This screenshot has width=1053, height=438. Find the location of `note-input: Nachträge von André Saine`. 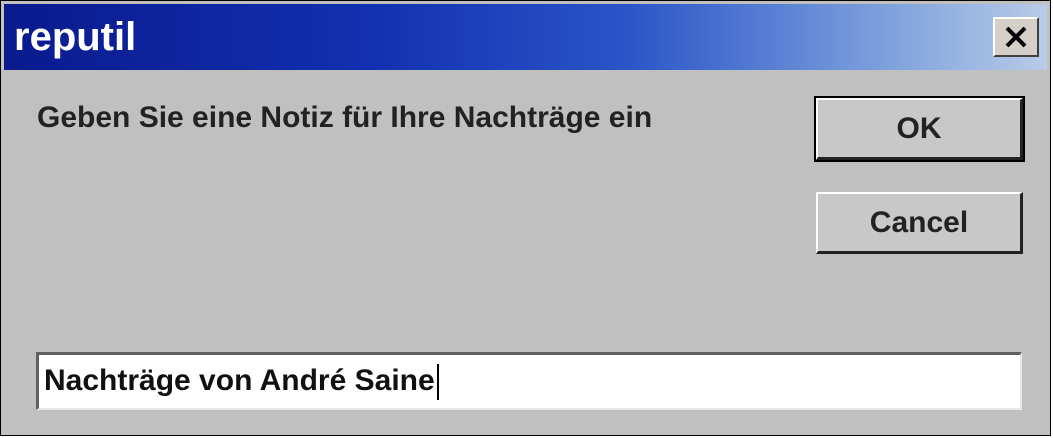

note-input: Nachträge von André Saine is located at coordinates (529, 381).